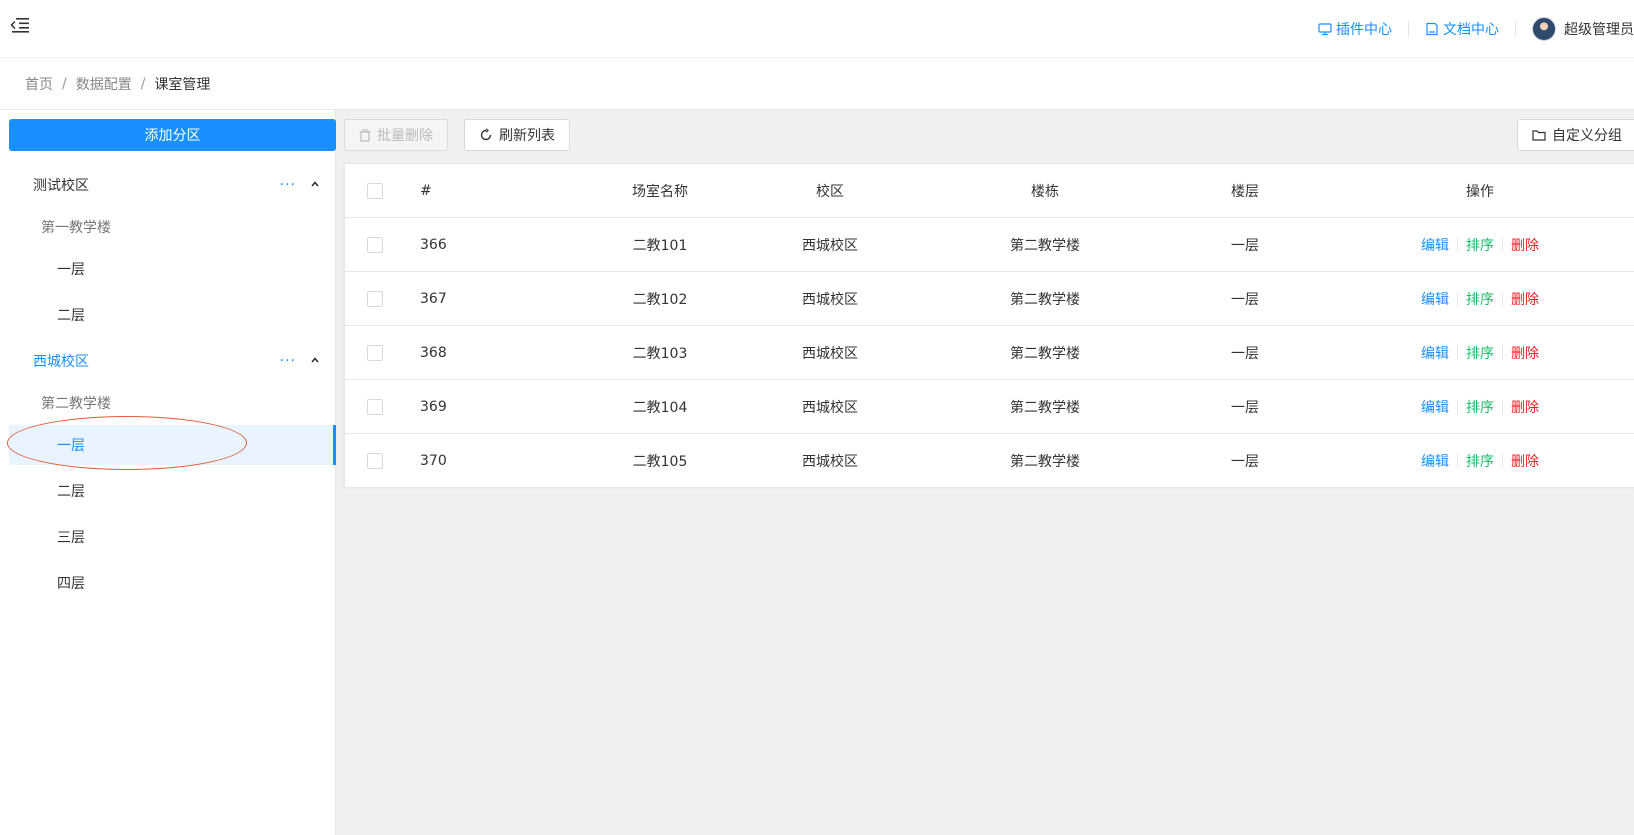 The height and width of the screenshot is (835, 1634). I want to click on refresh-label: 刷新列表, so click(527, 136).